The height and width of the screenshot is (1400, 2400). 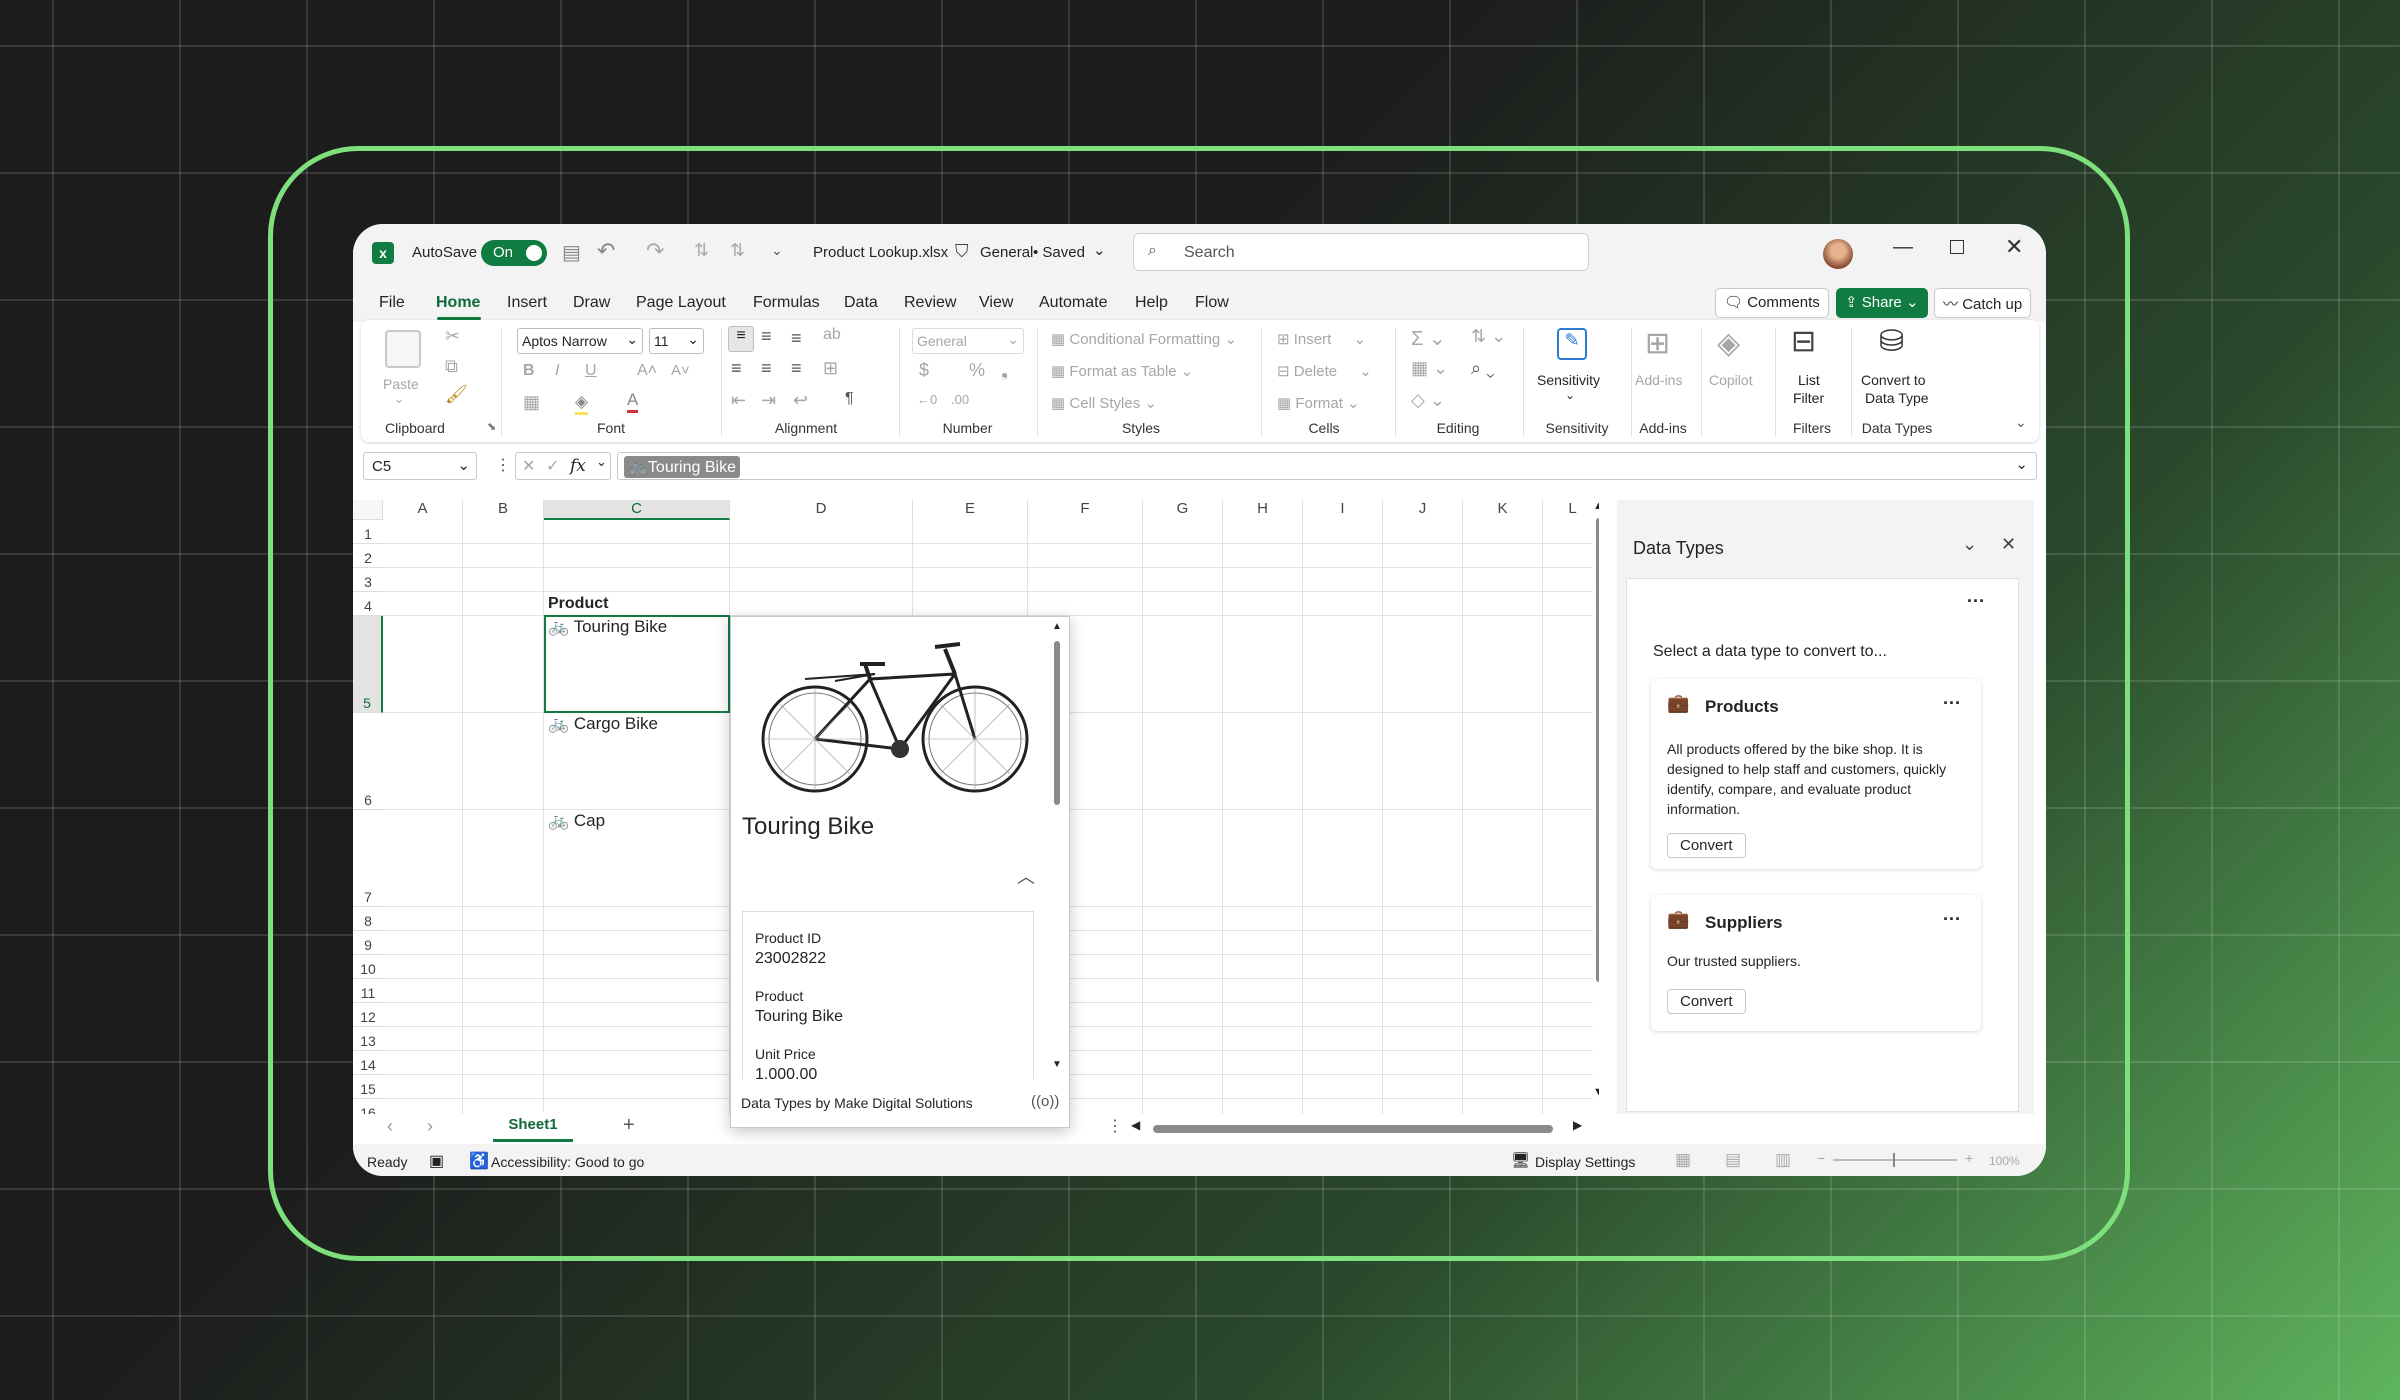 I want to click on row-header-2: 2, so click(x=368, y=556).